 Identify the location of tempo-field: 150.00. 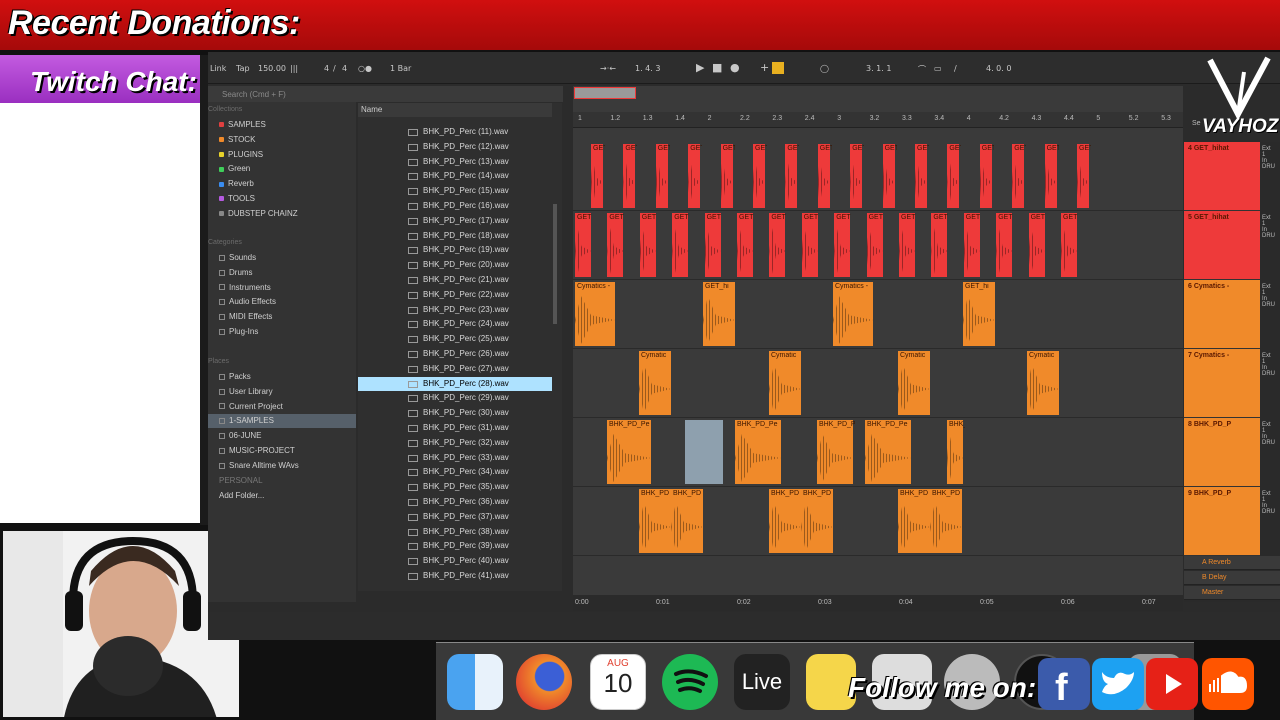
(272, 68).